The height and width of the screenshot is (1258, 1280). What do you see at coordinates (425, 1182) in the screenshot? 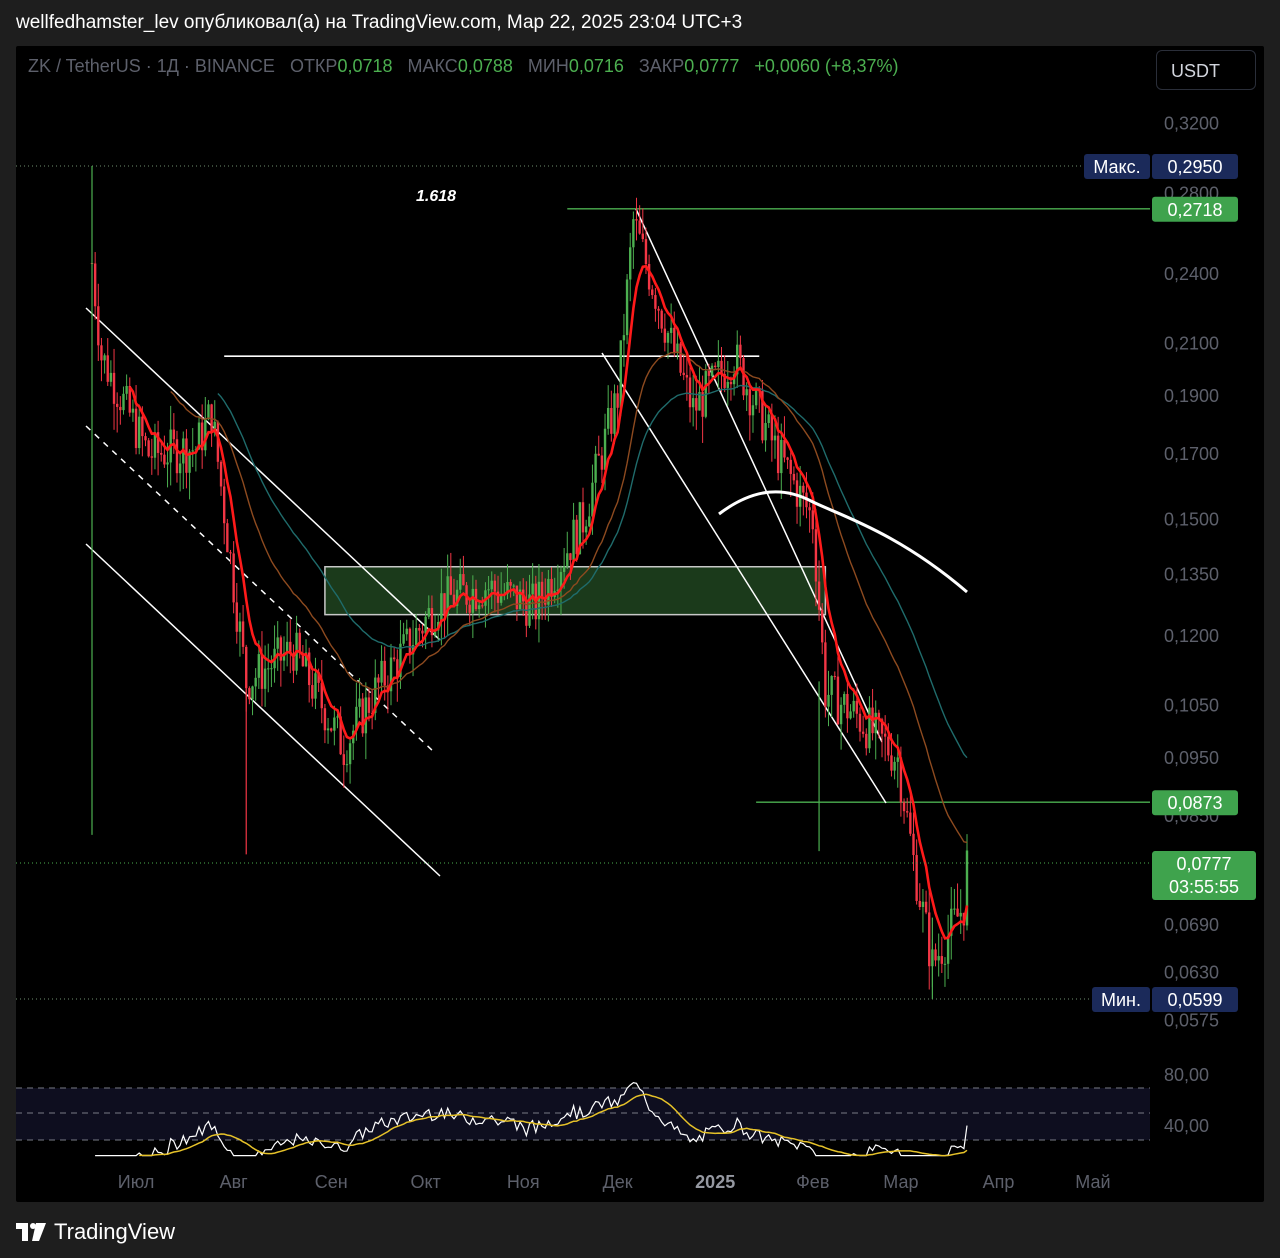
I see `time-tick: Окт` at bounding box center [425, 1182].